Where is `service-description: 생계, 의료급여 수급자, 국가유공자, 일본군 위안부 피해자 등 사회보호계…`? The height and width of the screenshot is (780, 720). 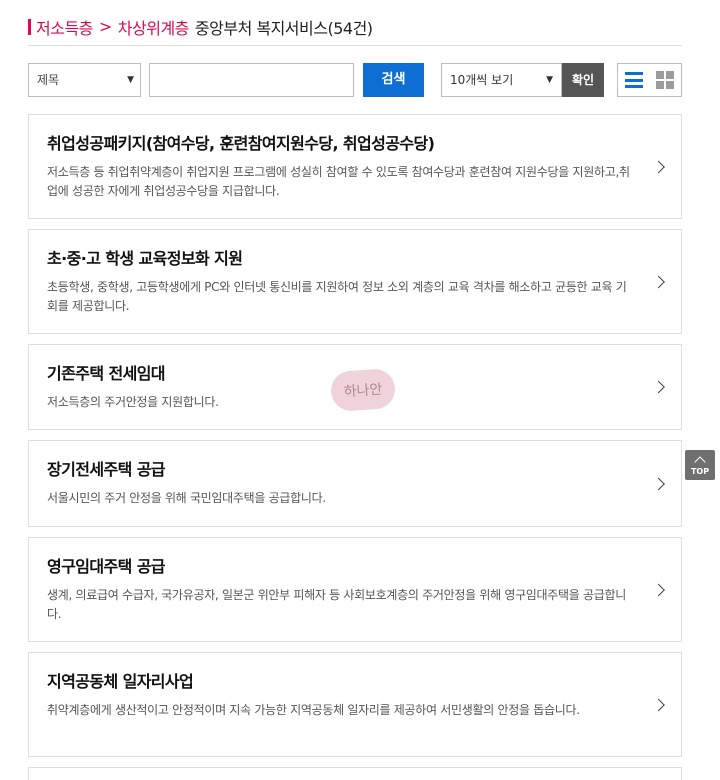
service-description: 생계, 의료급여 수급자, 국가유공자, 일본군 위안부 피해자 등 사회보호계… is located at coordinates (336, 604).